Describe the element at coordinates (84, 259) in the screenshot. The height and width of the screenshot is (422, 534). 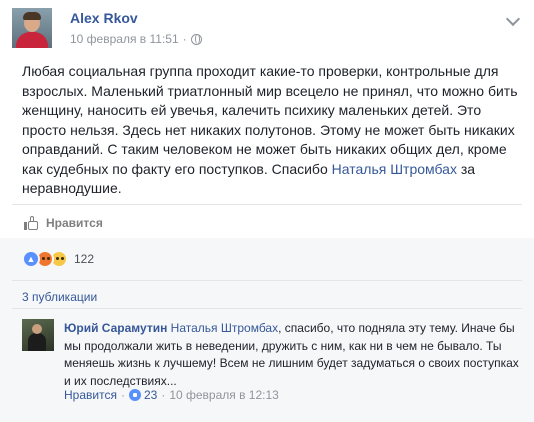
I see `reactions-count: 122` at that location.